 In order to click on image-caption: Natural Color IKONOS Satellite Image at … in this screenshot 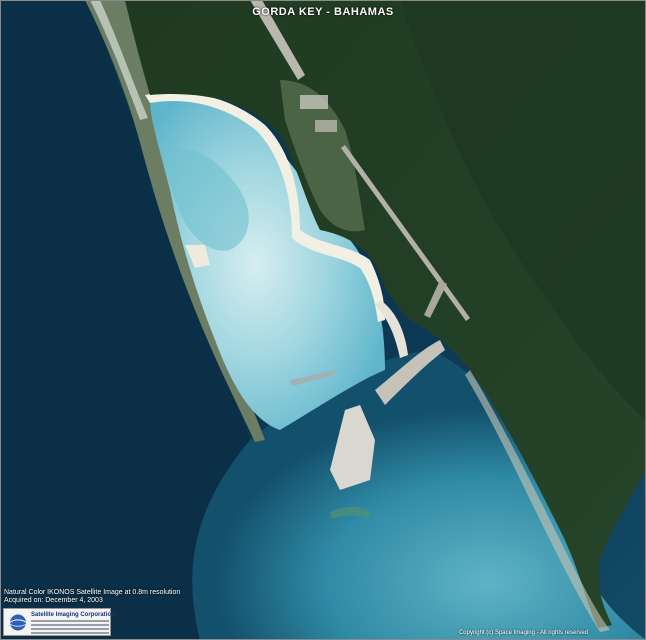, I will do `click(92, 597)`.